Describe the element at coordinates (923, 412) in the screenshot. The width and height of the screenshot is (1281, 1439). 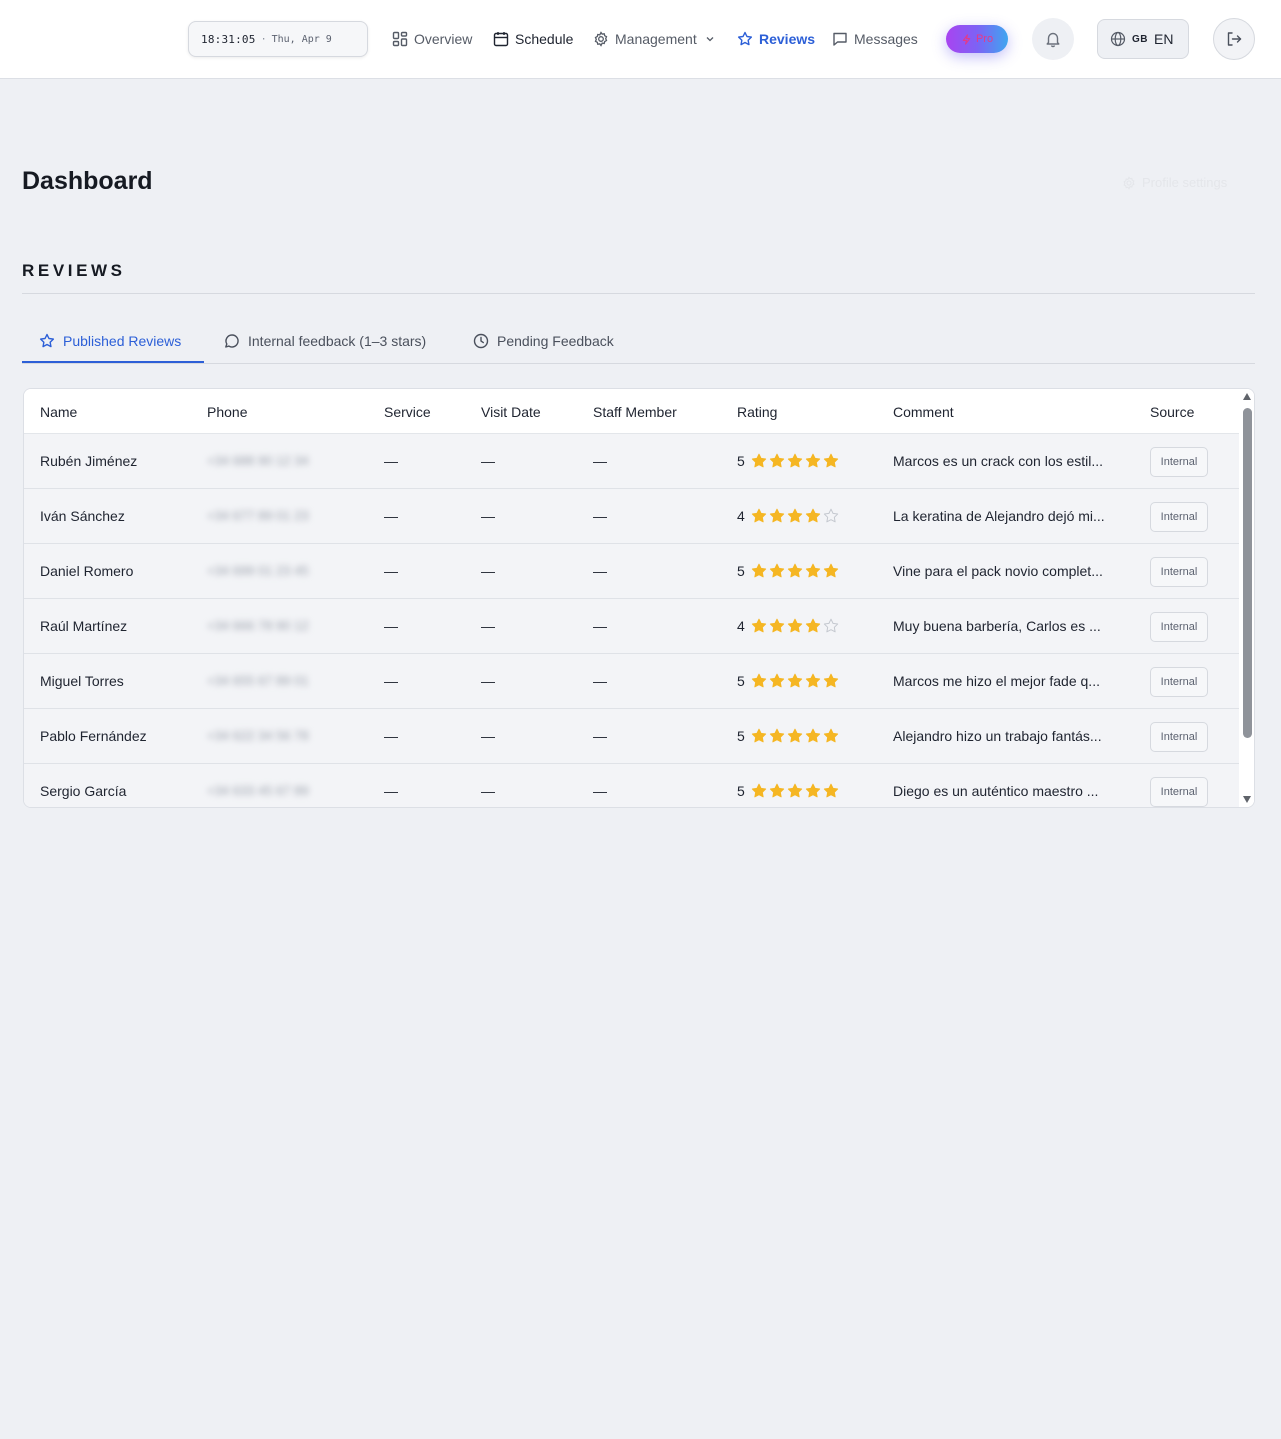
I see `column-header-comment: Comment` at that location.